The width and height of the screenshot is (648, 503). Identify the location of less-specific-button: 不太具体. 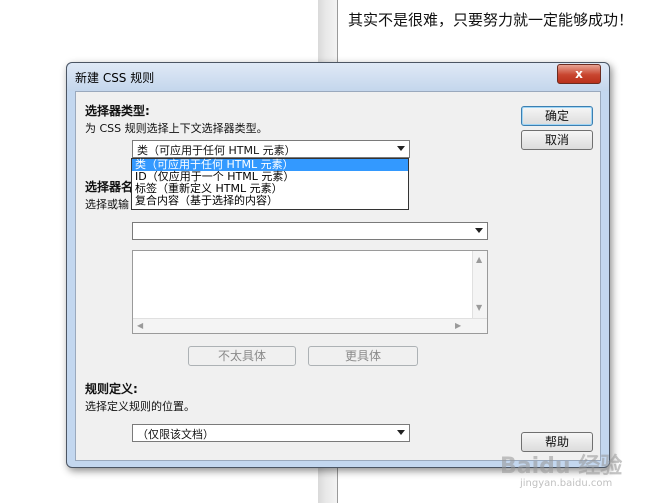
(242, 356).